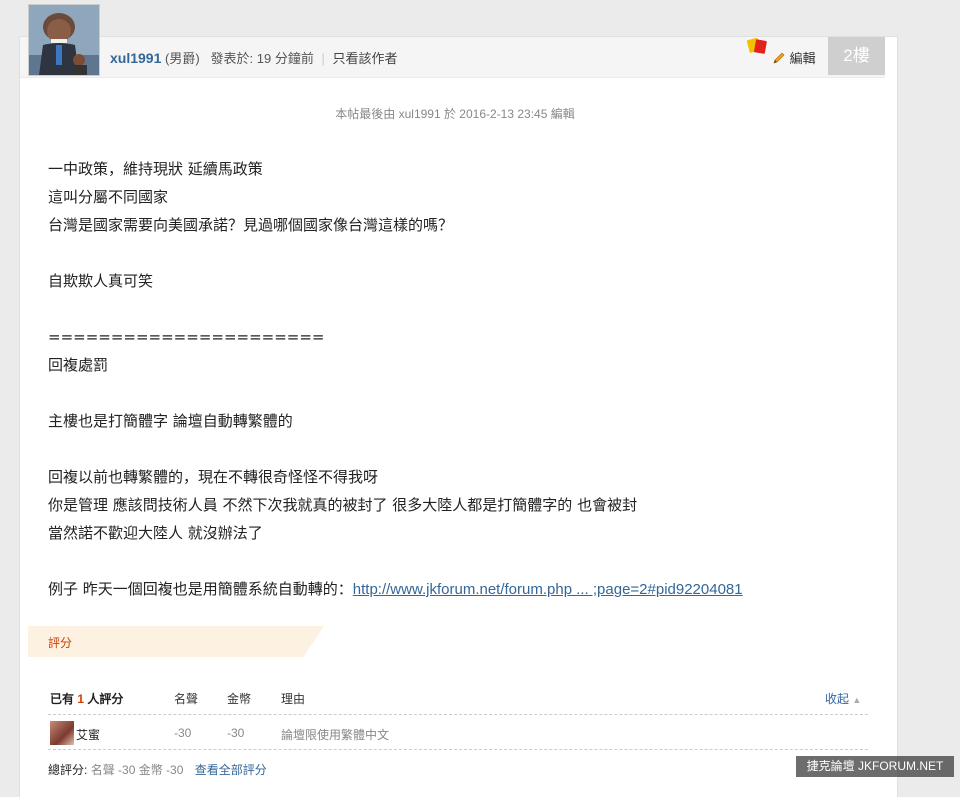 This screenshot has height=797, width=960. I want to click on collapse-button: 收起 ▲, so click(843, 698).